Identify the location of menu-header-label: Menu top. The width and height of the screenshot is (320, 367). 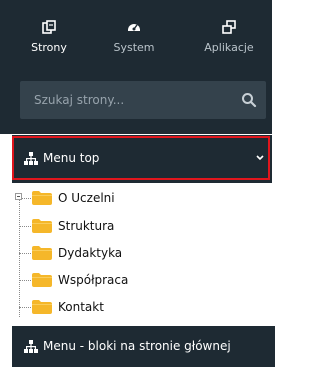
(71, 158).